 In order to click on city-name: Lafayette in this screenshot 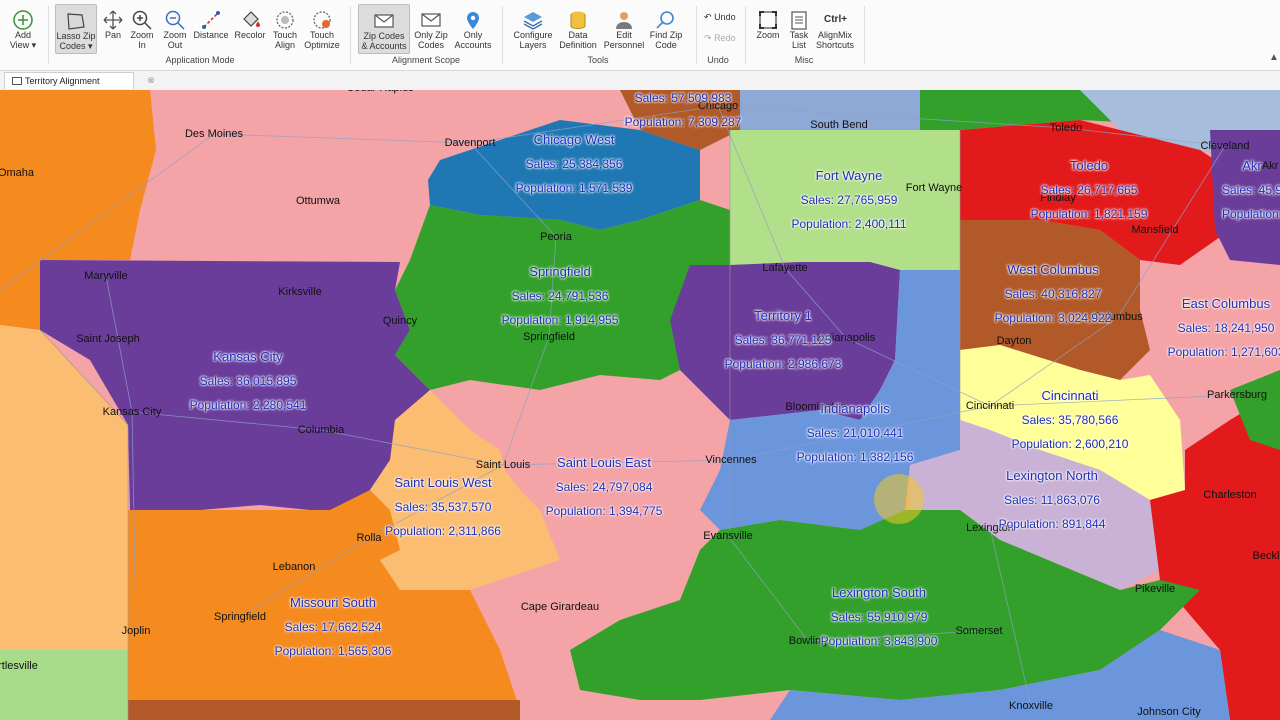, I will do `click(785, 268)`.